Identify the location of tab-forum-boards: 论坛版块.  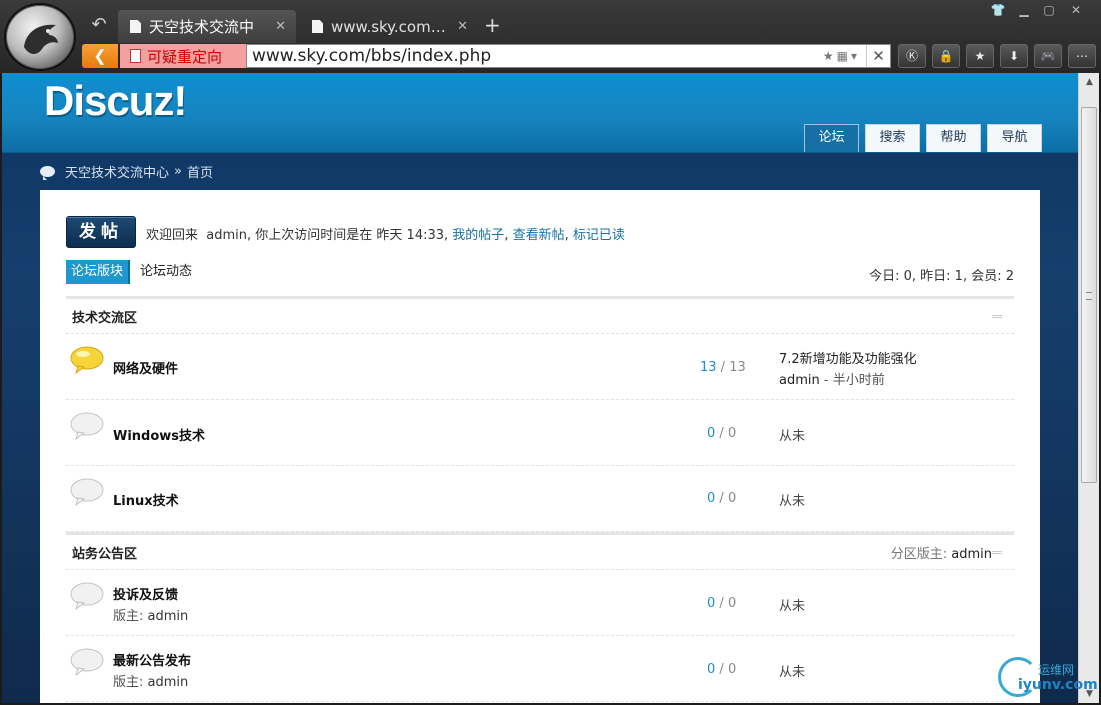
(98, 272).